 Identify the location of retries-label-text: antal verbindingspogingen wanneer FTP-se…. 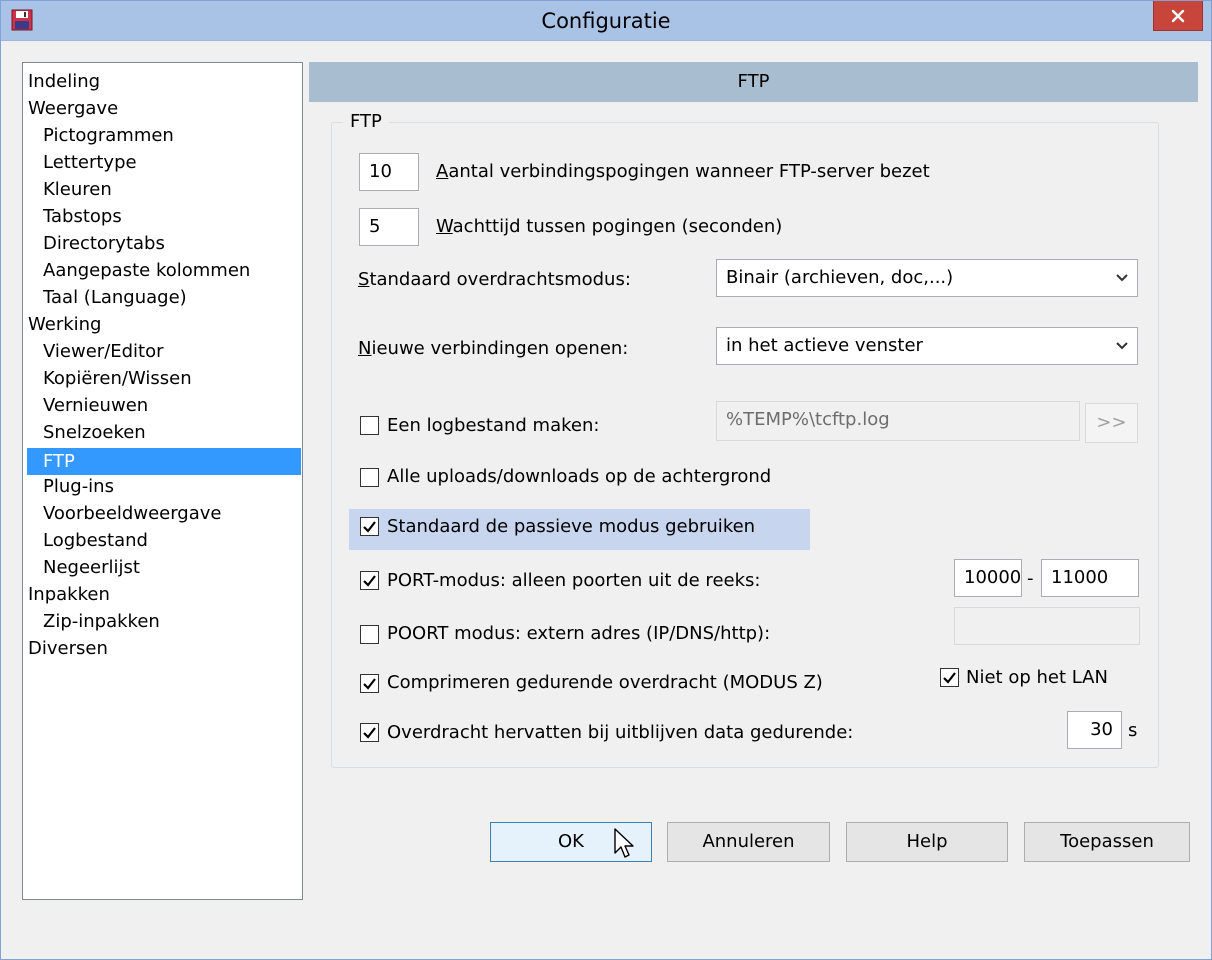
(689, 171).